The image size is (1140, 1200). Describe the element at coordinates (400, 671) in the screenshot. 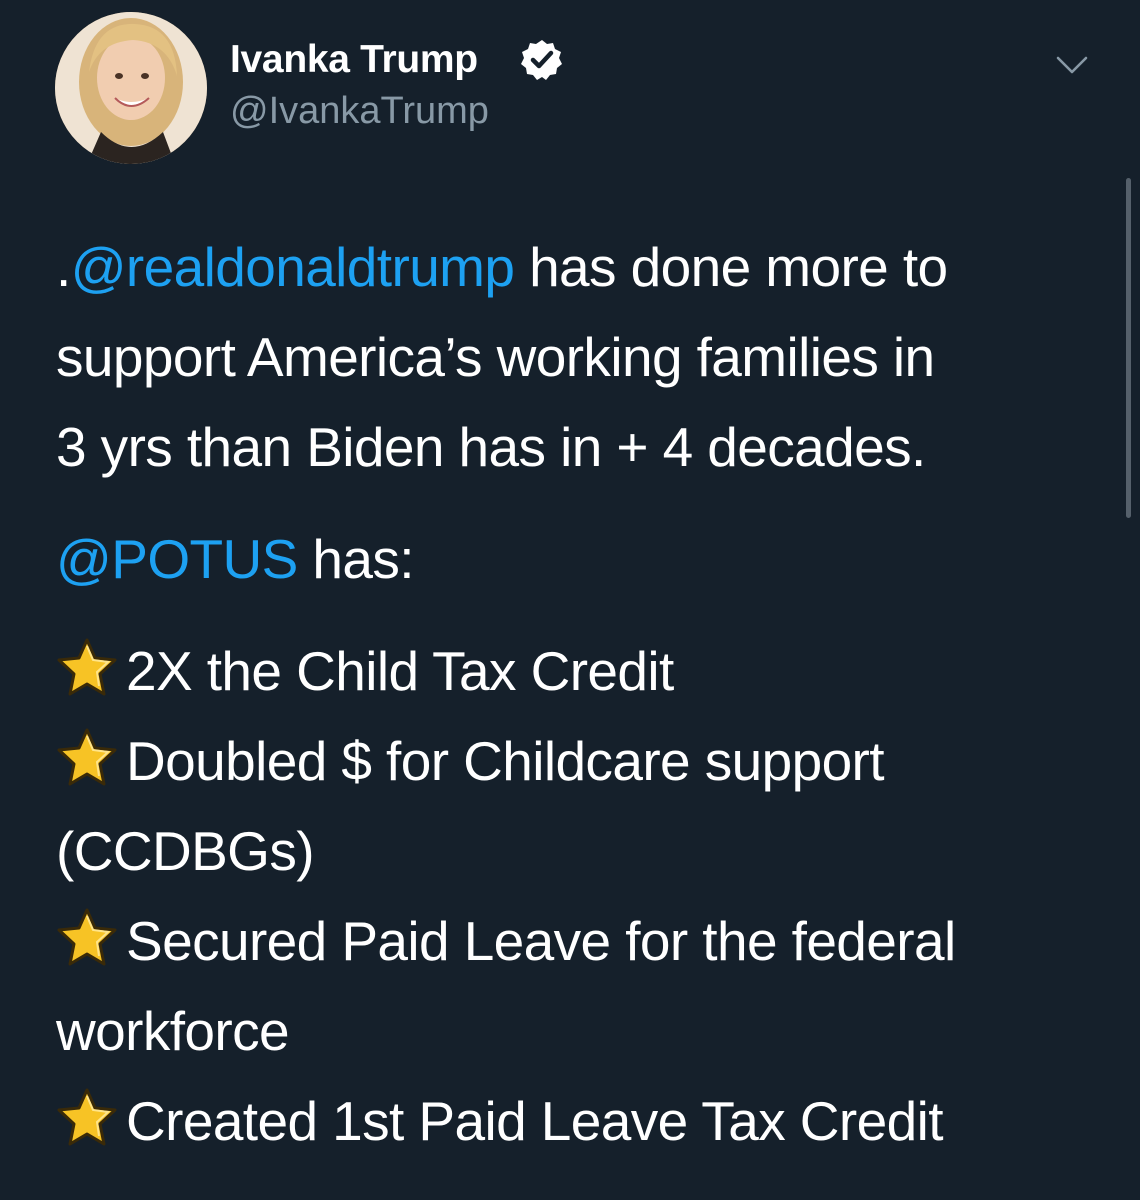

I see `list-item-text: 2X the Child Tax Credit` at that location.